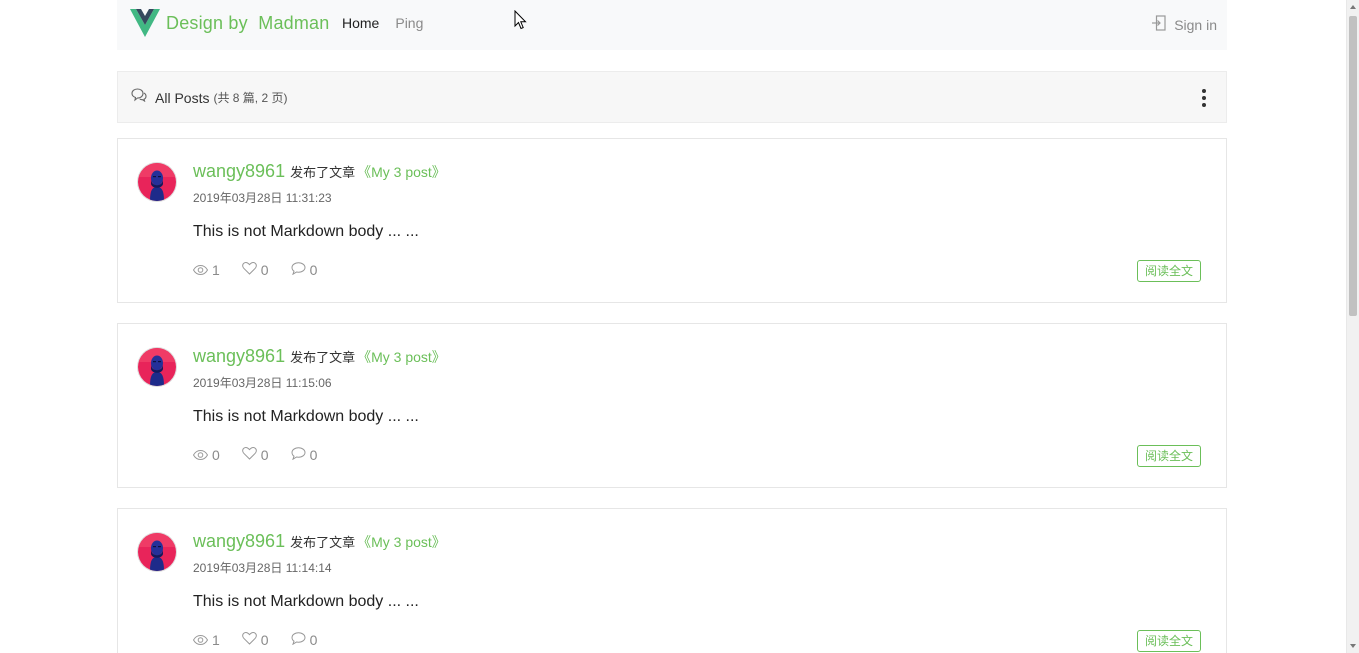 The height and width of the screenshot is (653, 1359). Describe the element at coordinates (262, 568) in the screenshot. I see `post-timestamp: 2019年03月28日 11:14:14` at that location.